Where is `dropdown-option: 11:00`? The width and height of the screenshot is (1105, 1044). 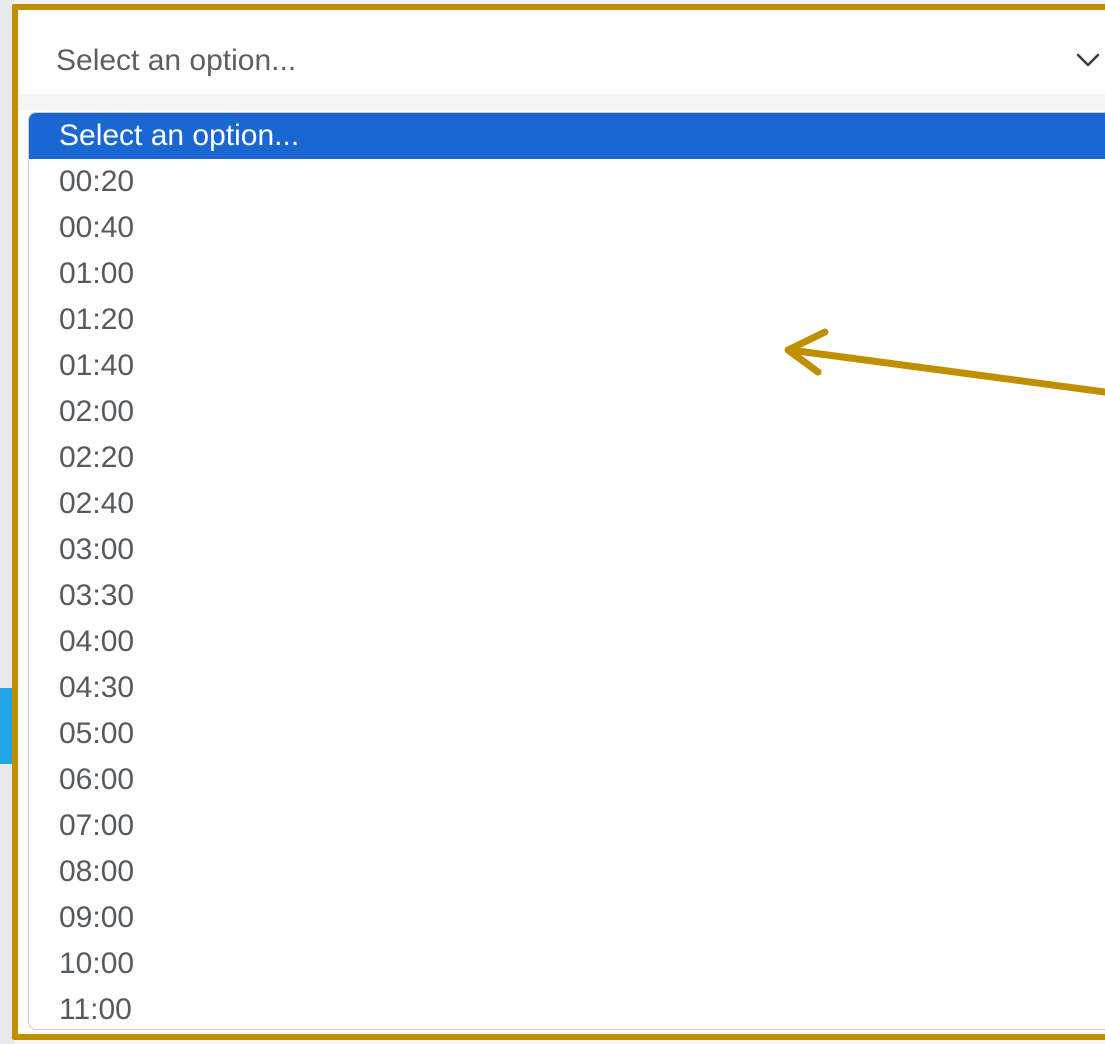 dropdown-option: 11:00 is located at coordinates (567, 1008).